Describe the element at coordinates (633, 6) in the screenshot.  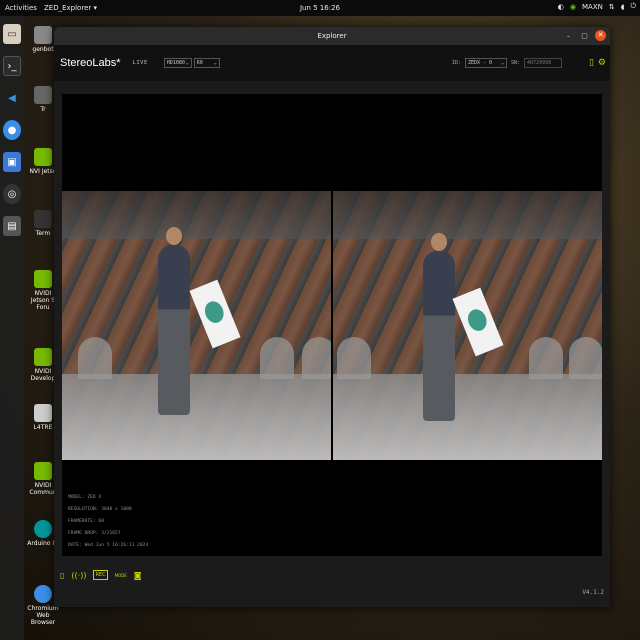
I see `power-icon: ⏻` at that location.